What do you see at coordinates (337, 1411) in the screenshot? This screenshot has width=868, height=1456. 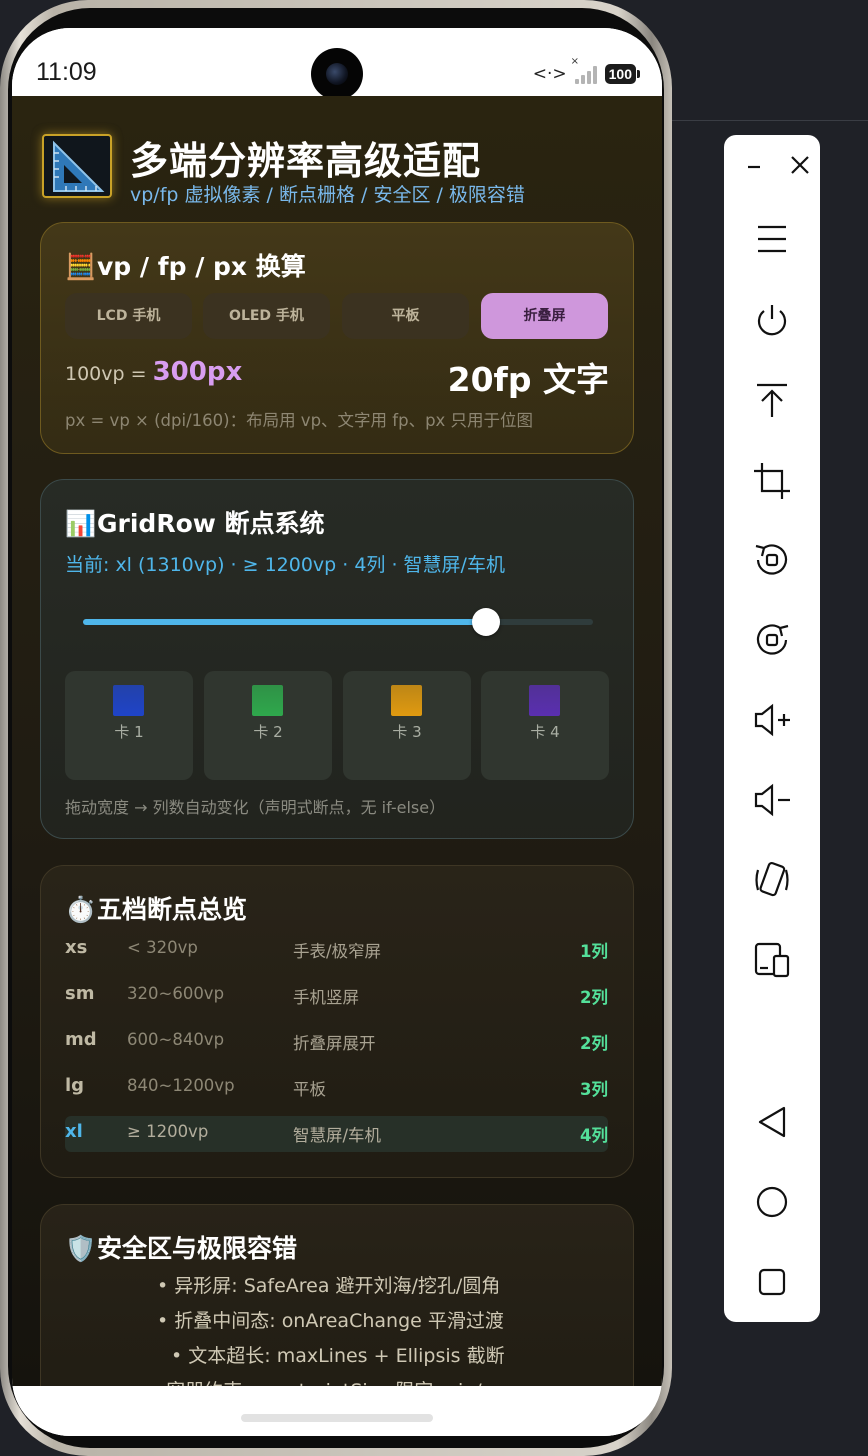 I see `gesture-navigation-bar` at bounding box center [337, 1411].